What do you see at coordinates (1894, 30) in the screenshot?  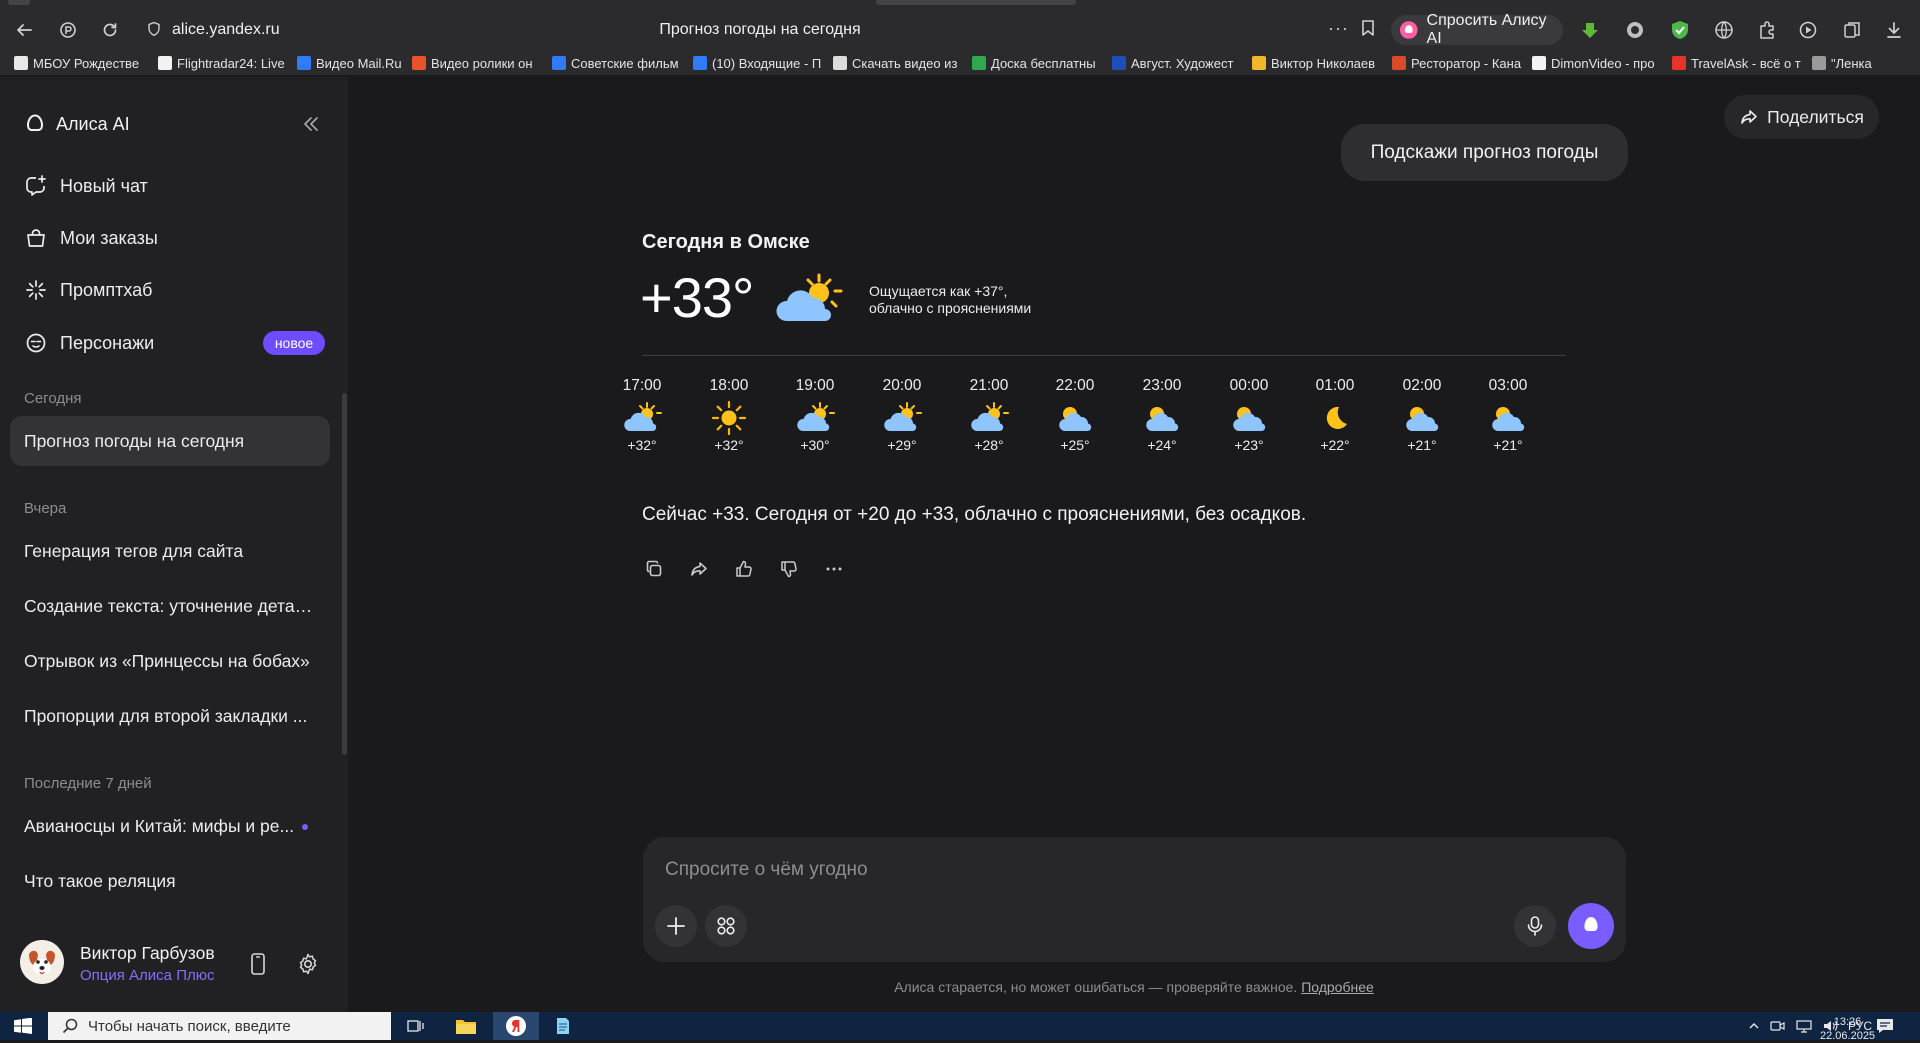 I see `downloads-icon` at bounding box center [1894, 30].